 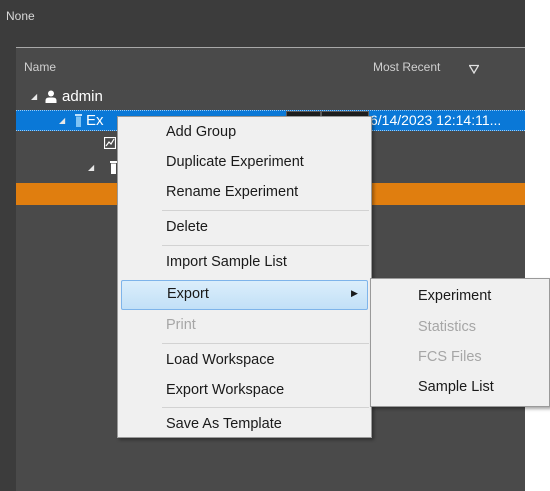 I want to click on menu-item-load-workspace: Load Workspace, so click(x=244, y=361).